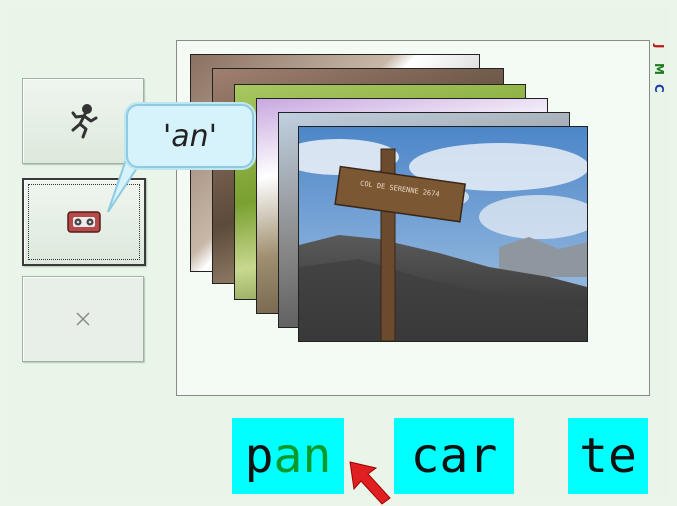 The height and width of the screenshot is (506, 677). I want to click on syllable-block: te, so click(608, 456).